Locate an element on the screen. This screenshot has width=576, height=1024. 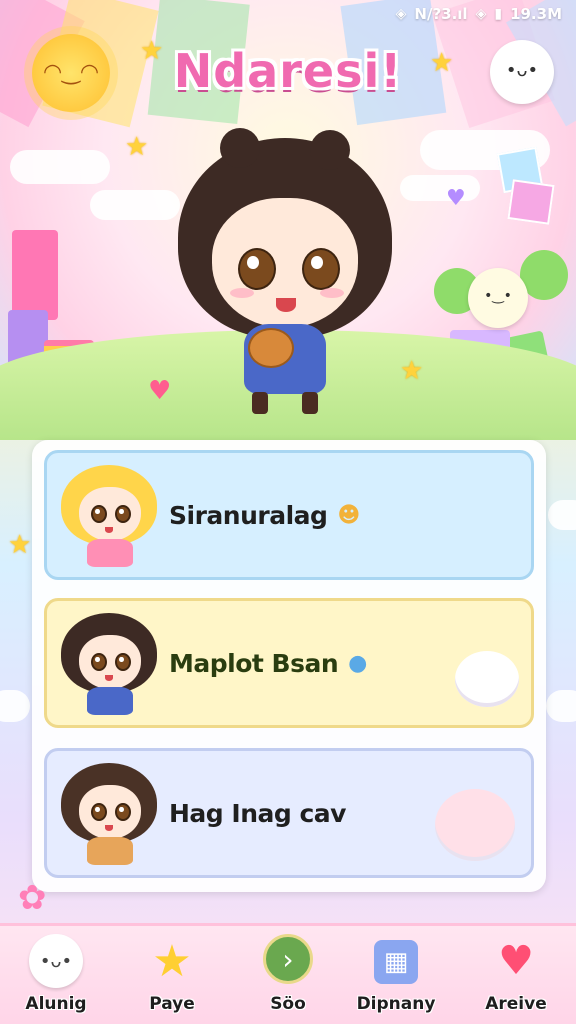
bunny-mascot-icon is located at coordinates (487, 679).